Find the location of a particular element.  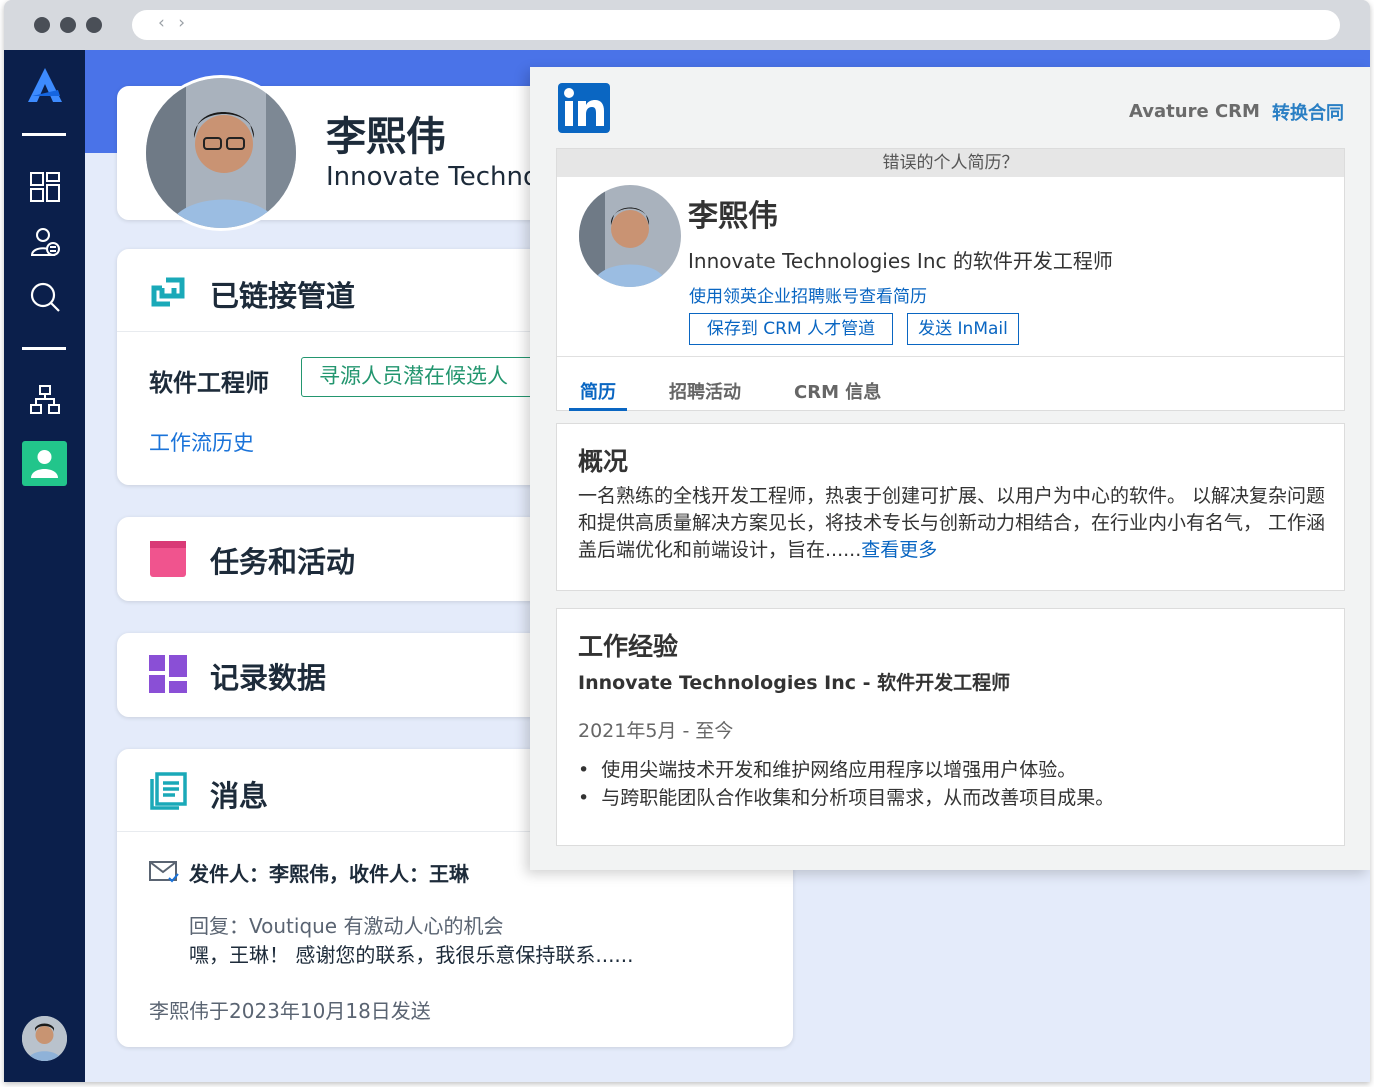

convert-contract-link: 转换合同 is located at coordinates (1308, 112).